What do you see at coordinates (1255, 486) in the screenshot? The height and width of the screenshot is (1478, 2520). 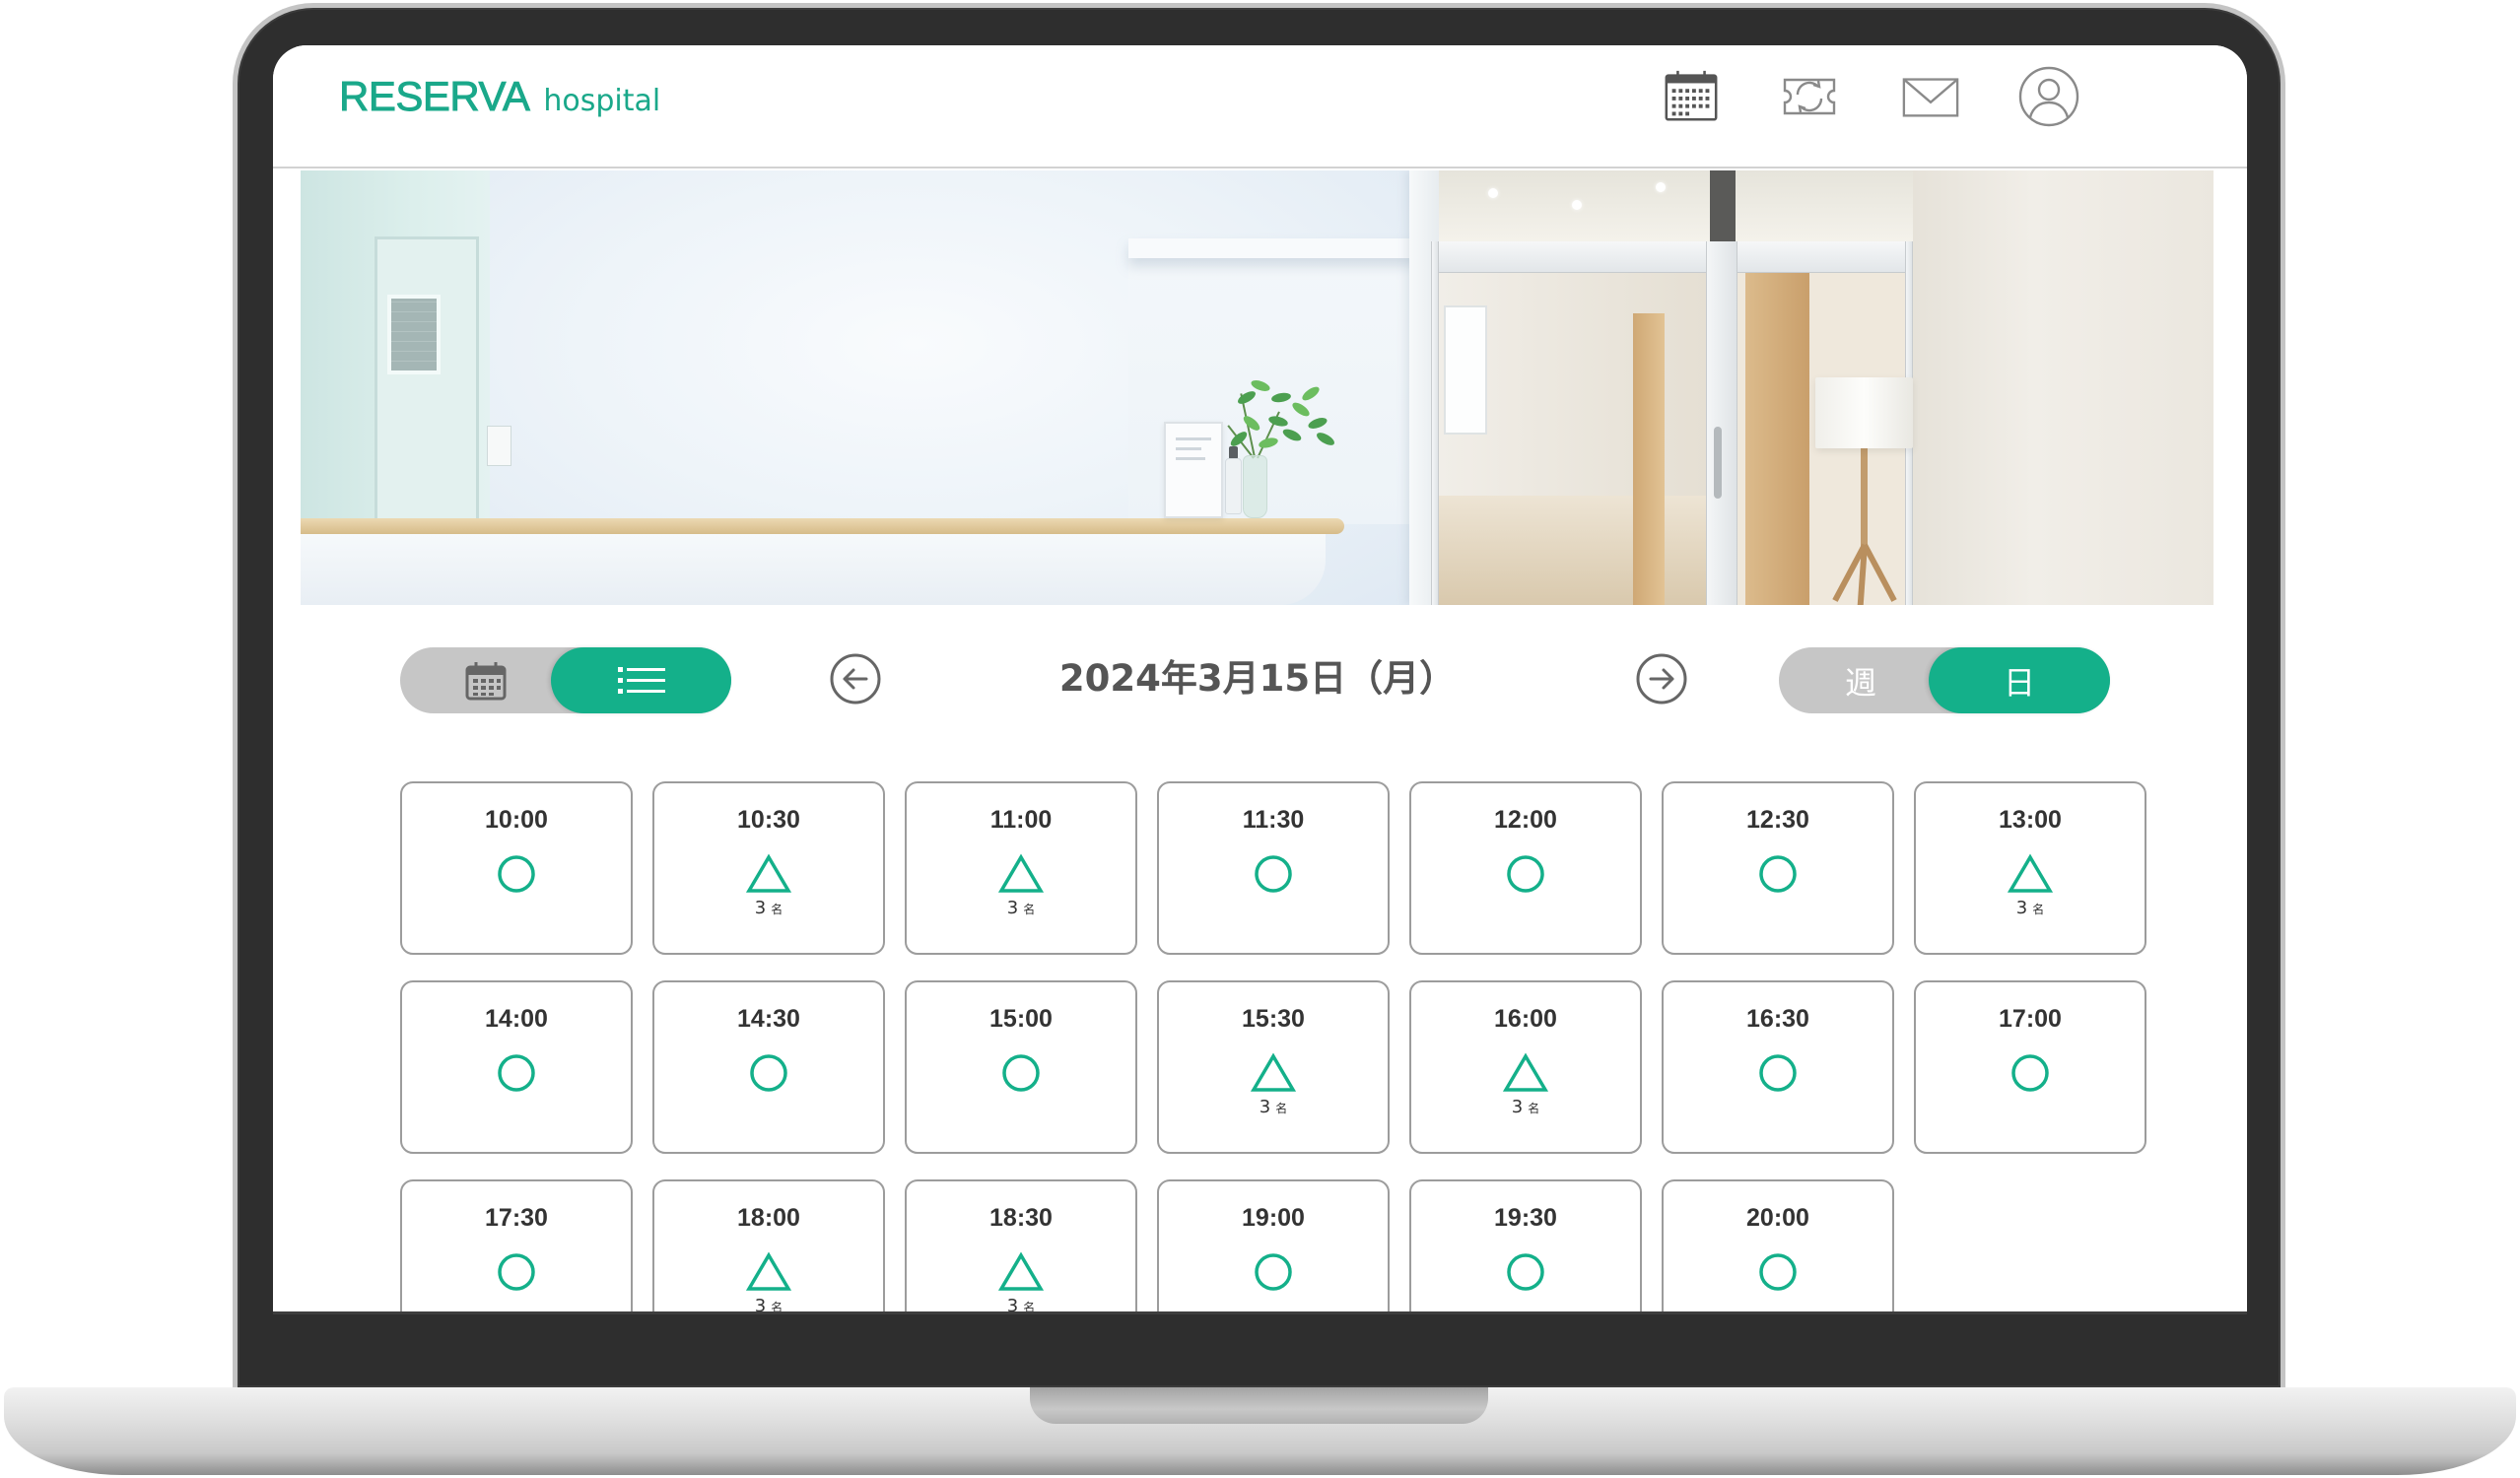 I see `hero-vase` at bounding box center [1255, 486].